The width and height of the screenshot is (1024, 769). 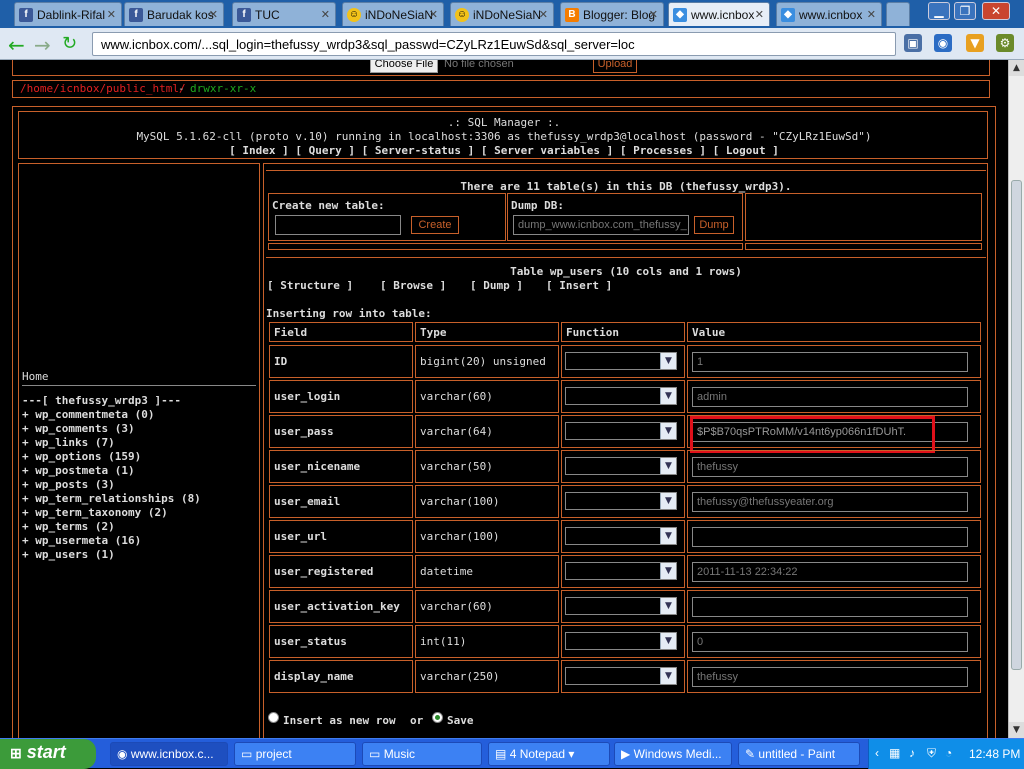 I want to click on sidebar-table-item: + wp_term_taxonomy (2), so click(x=95, y=512).